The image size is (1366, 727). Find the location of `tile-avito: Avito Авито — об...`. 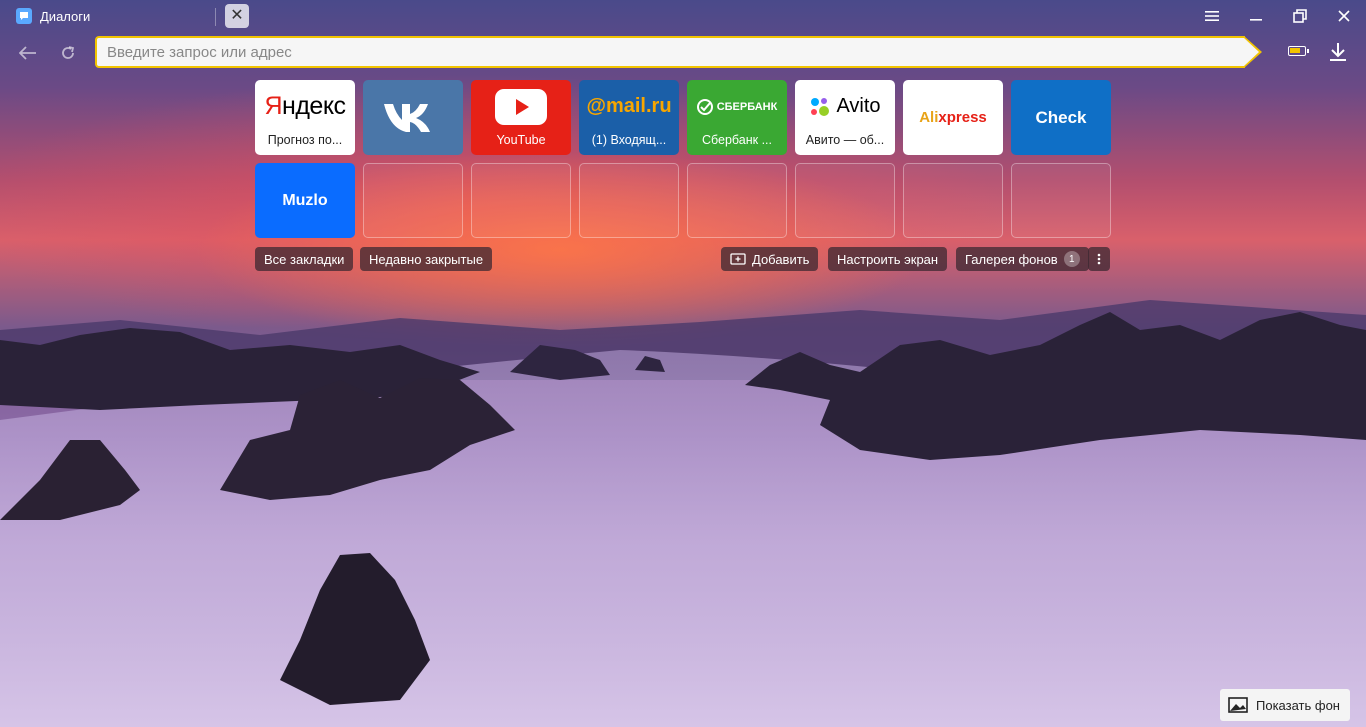

tile-avito: Avito Авито — об... is located at coordinates (845, 117).